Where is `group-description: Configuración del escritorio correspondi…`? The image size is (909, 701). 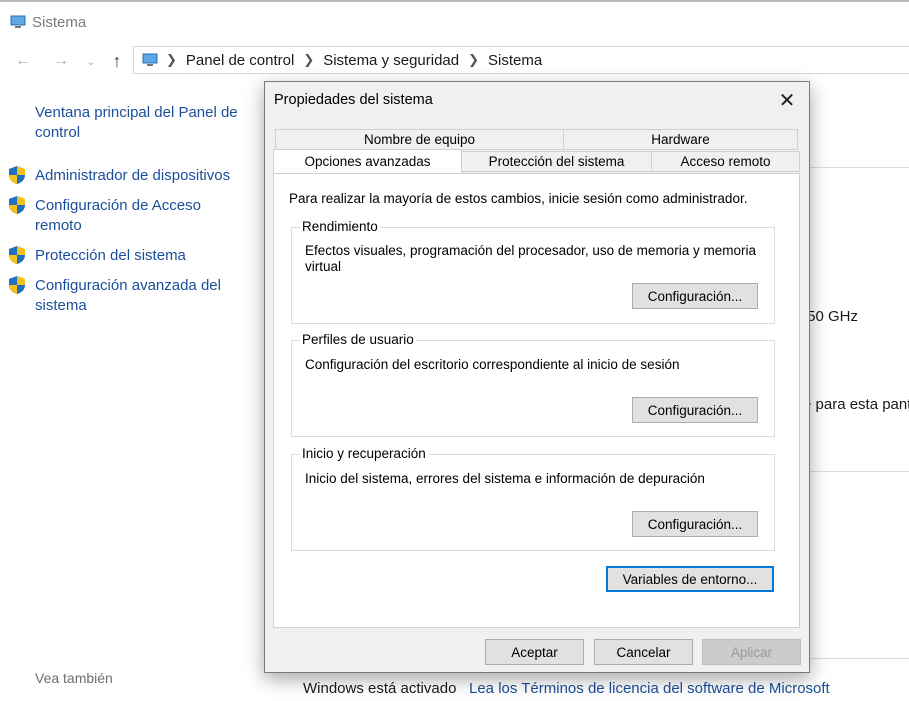
group-description: Configuración del escritorio correspondi… is located at coordinates (492, 364).